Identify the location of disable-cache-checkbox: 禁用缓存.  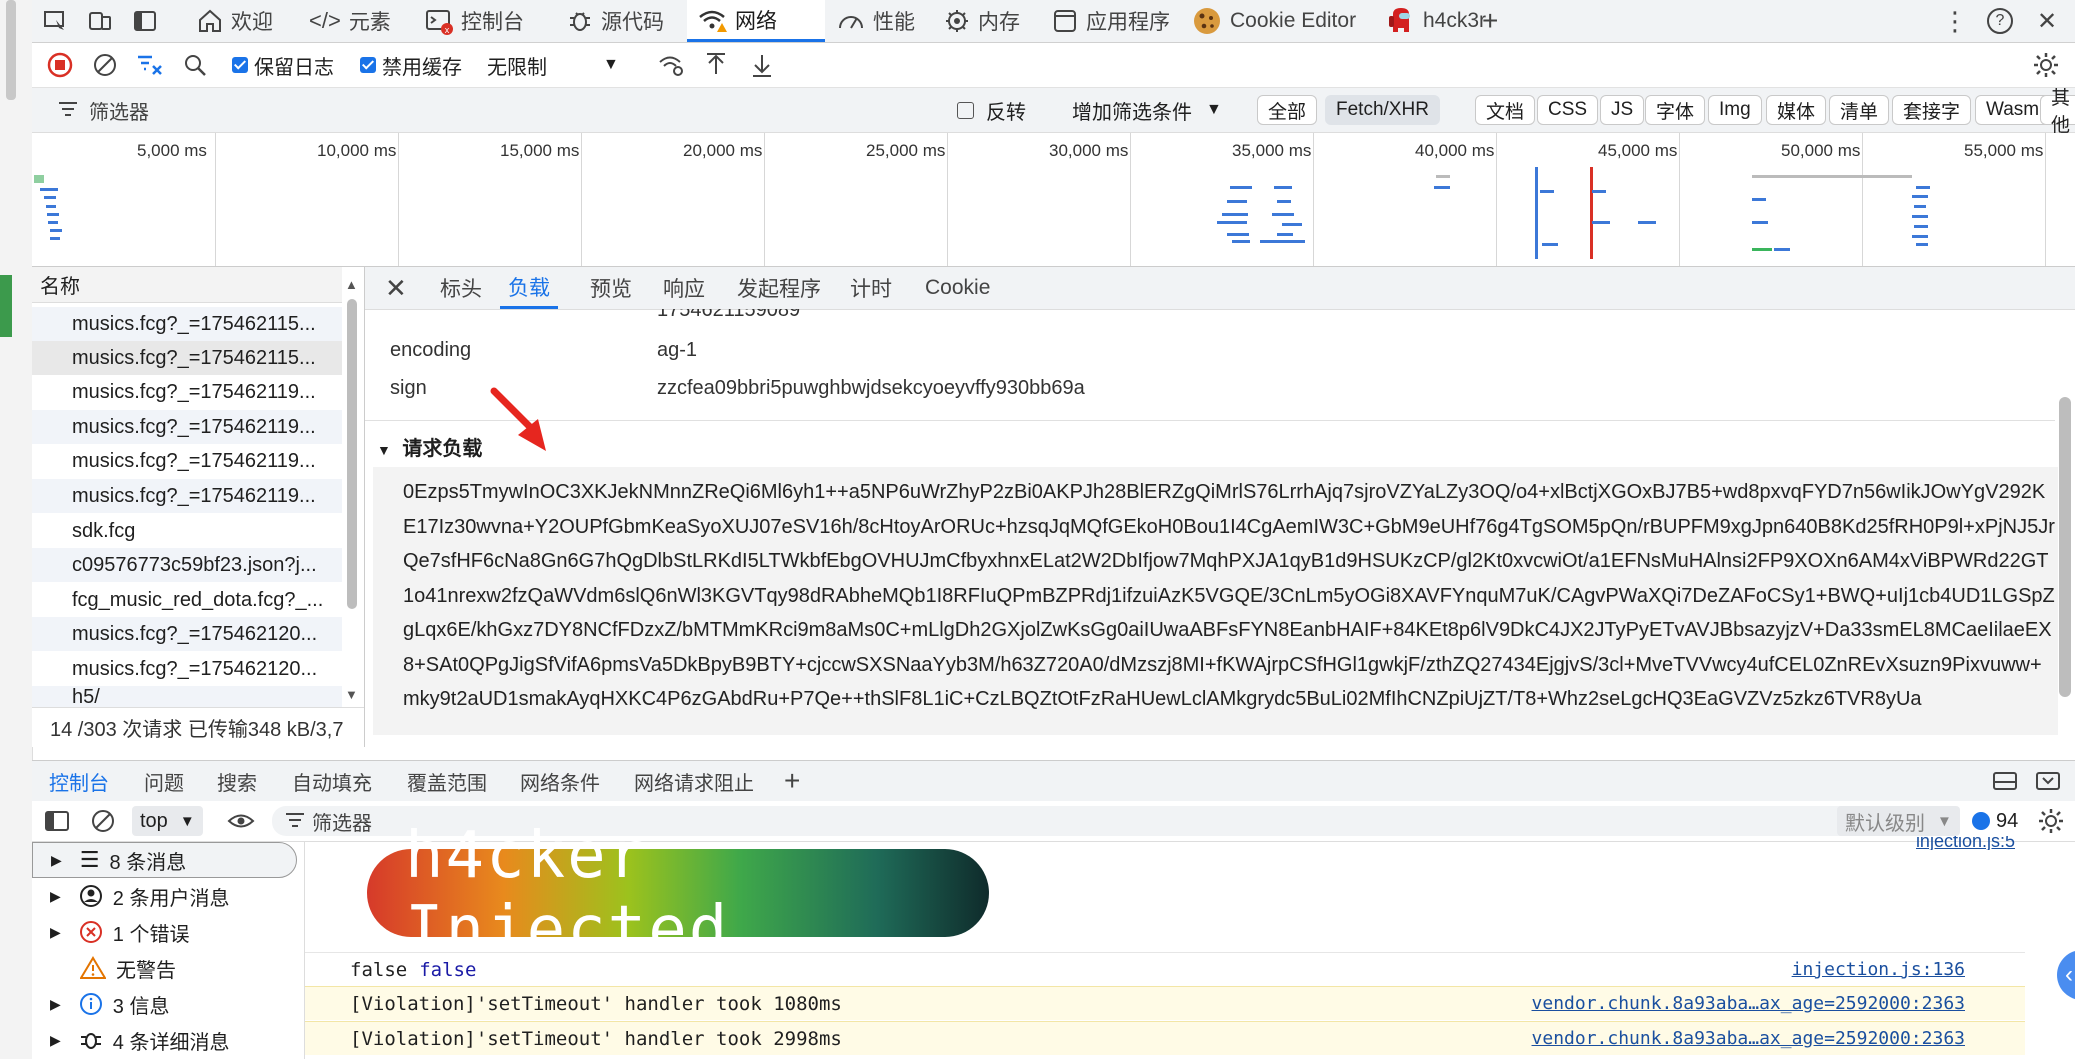
(411, 65).